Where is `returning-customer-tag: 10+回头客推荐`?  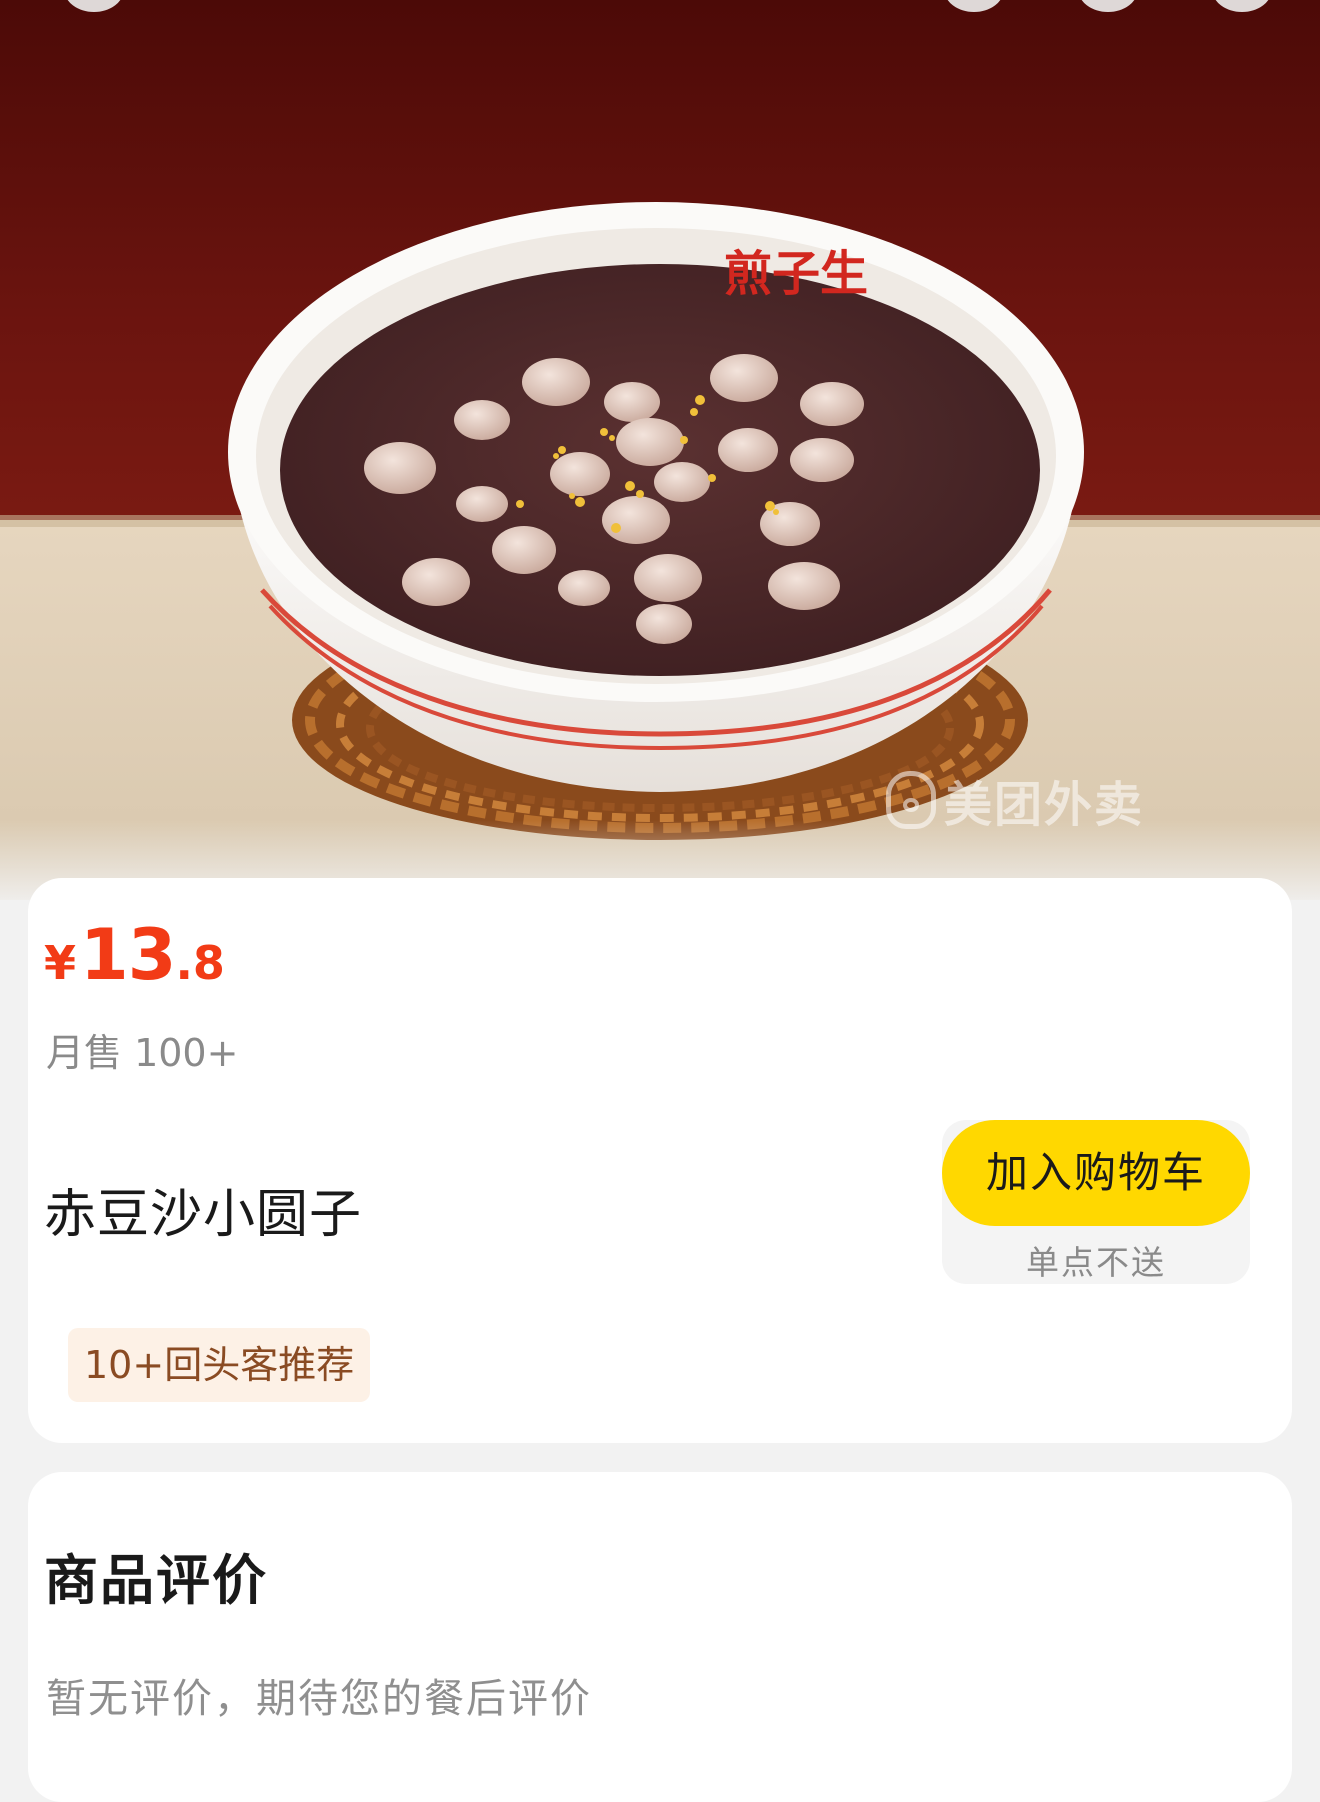
returning-customer-tag: 10+回头客推荐 is located at coordinates (219, 1365).